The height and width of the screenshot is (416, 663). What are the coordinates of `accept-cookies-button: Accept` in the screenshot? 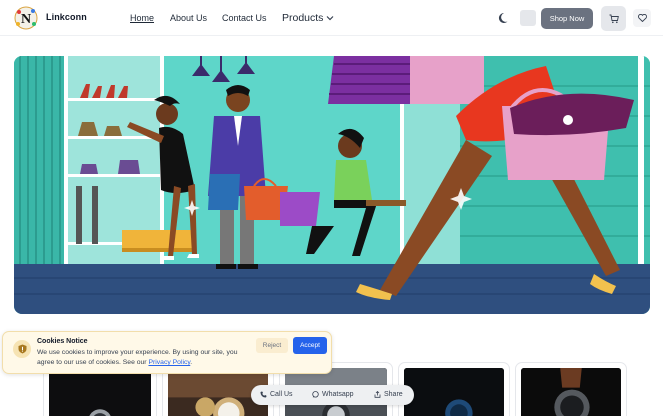 It's located at (310, 345).